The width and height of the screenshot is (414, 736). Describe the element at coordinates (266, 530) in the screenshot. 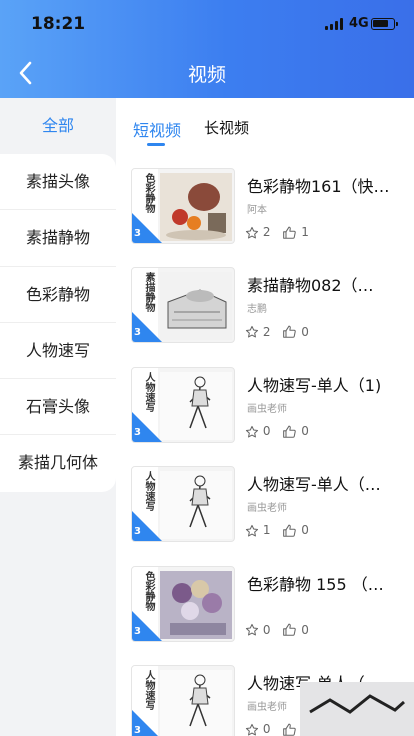

I see `favorite-count: 1` at that location.